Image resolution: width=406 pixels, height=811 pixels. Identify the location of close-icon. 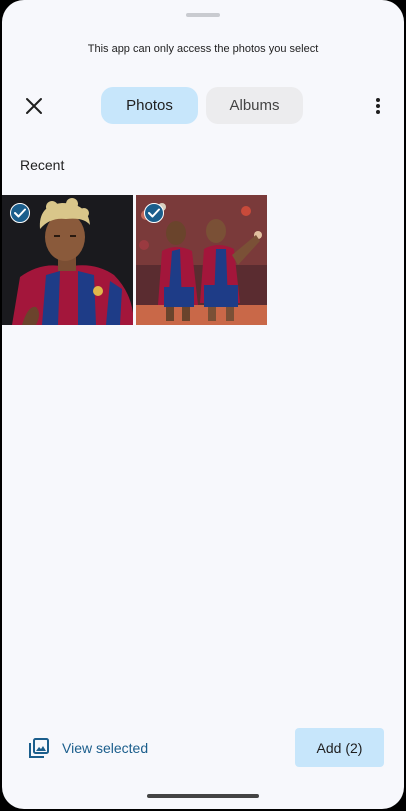
(34, 106).